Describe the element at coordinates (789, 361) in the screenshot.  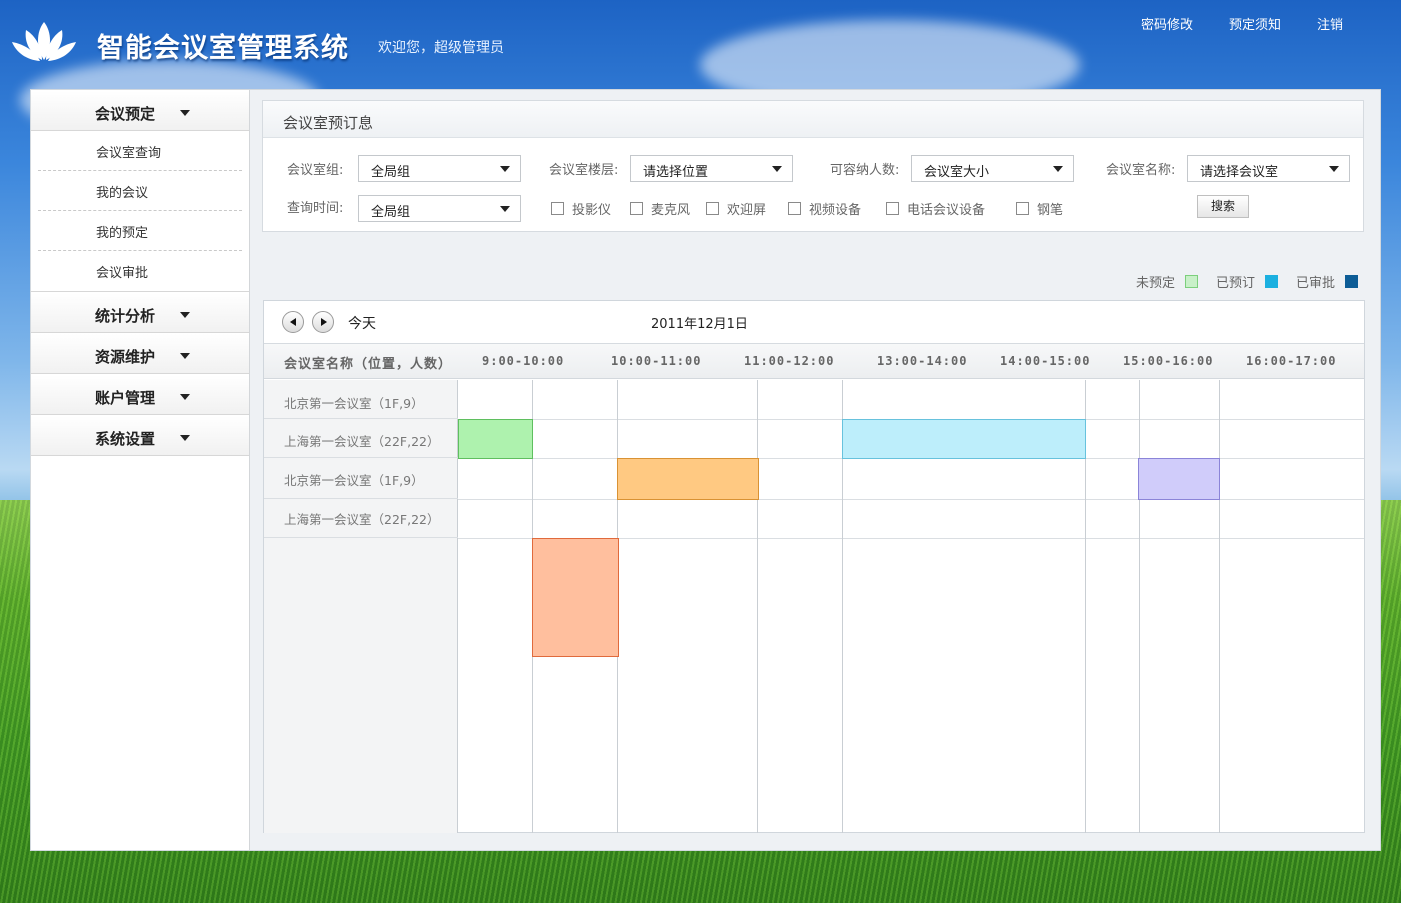
I see `time-slot-header: 11:00-12:00` at that location.